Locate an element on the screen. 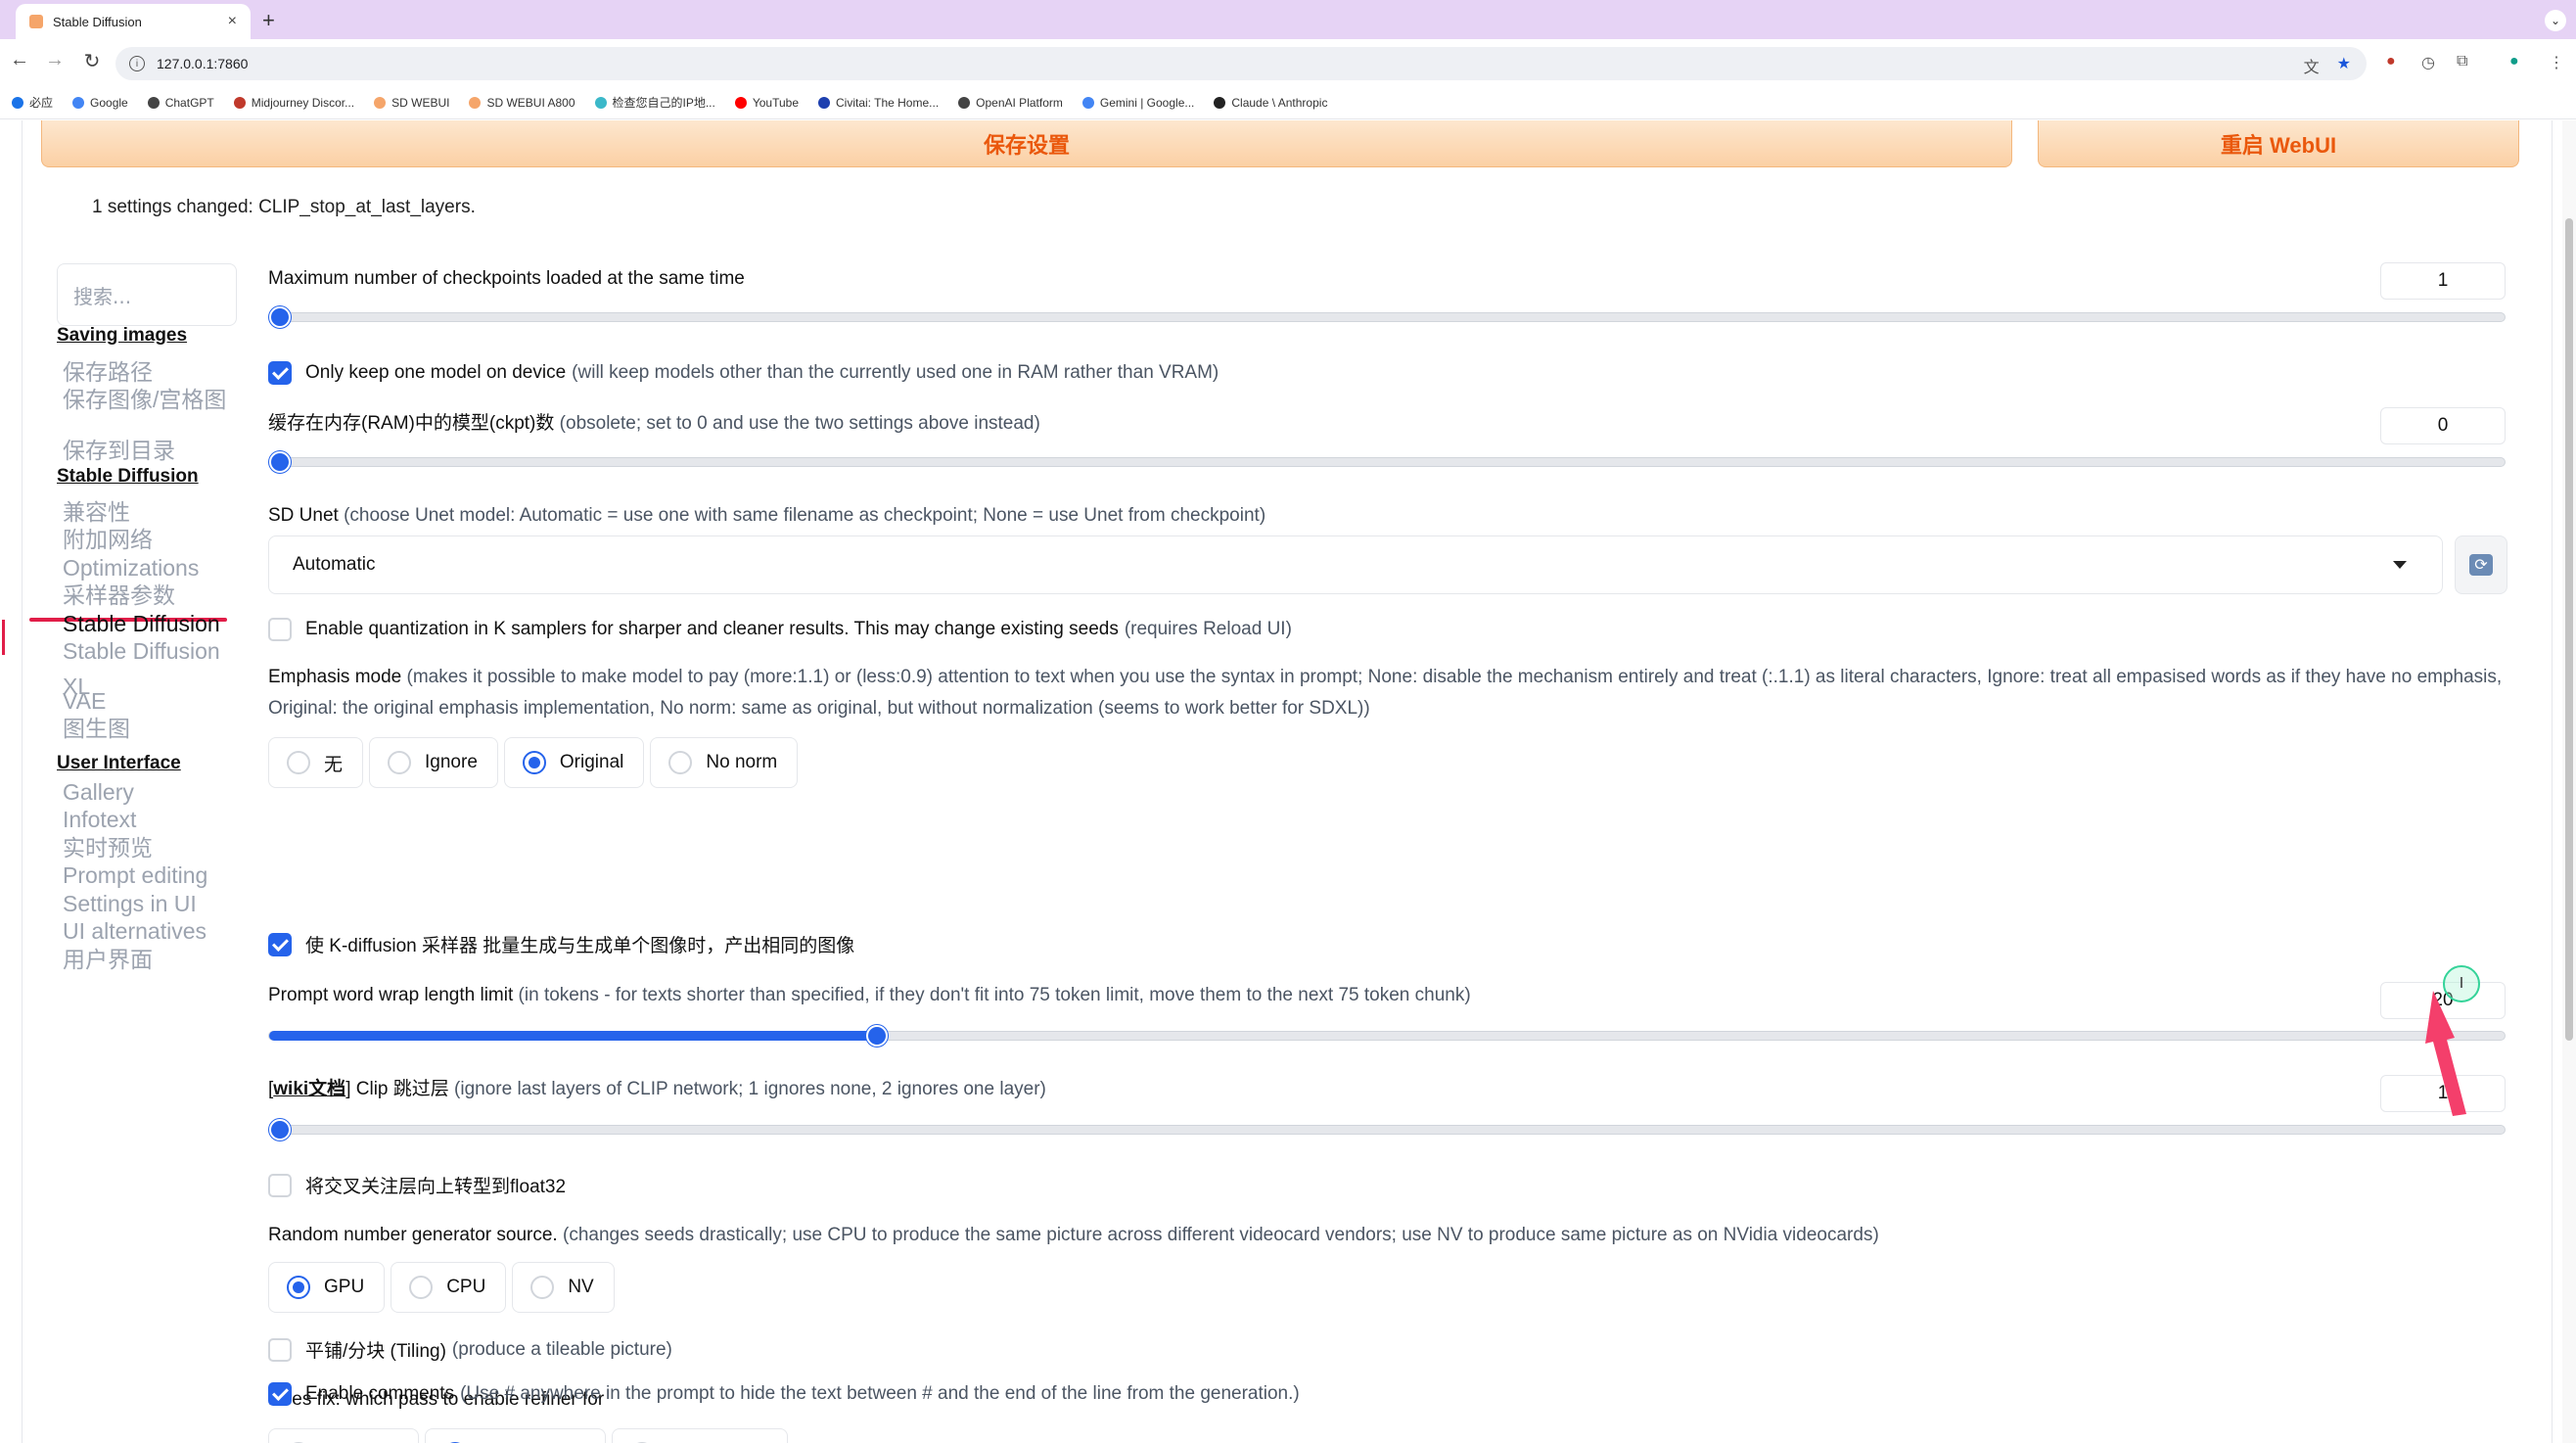 The width and height of the screenshot is (2576, 1443). url-text: 127.0.0.1:7860 is located at coordinates (203, 64).